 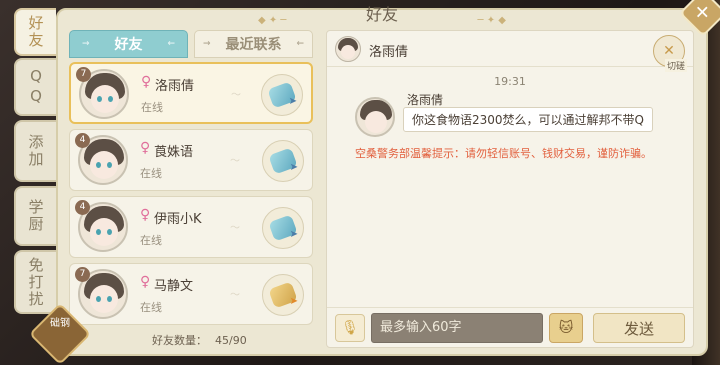 I want to click on send-button: 发送, so click(x=639, y=328).